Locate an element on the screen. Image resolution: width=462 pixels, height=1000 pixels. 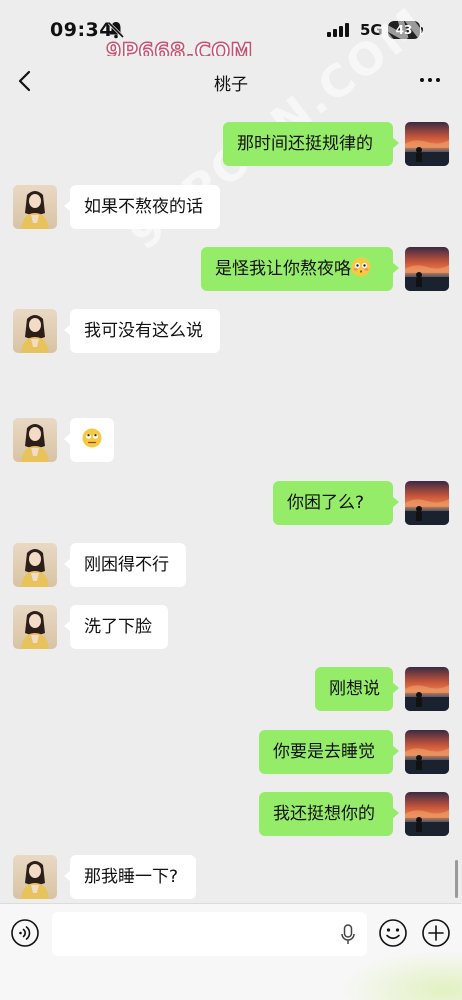
bell-muted-icon is located at coordinates (116, 30).